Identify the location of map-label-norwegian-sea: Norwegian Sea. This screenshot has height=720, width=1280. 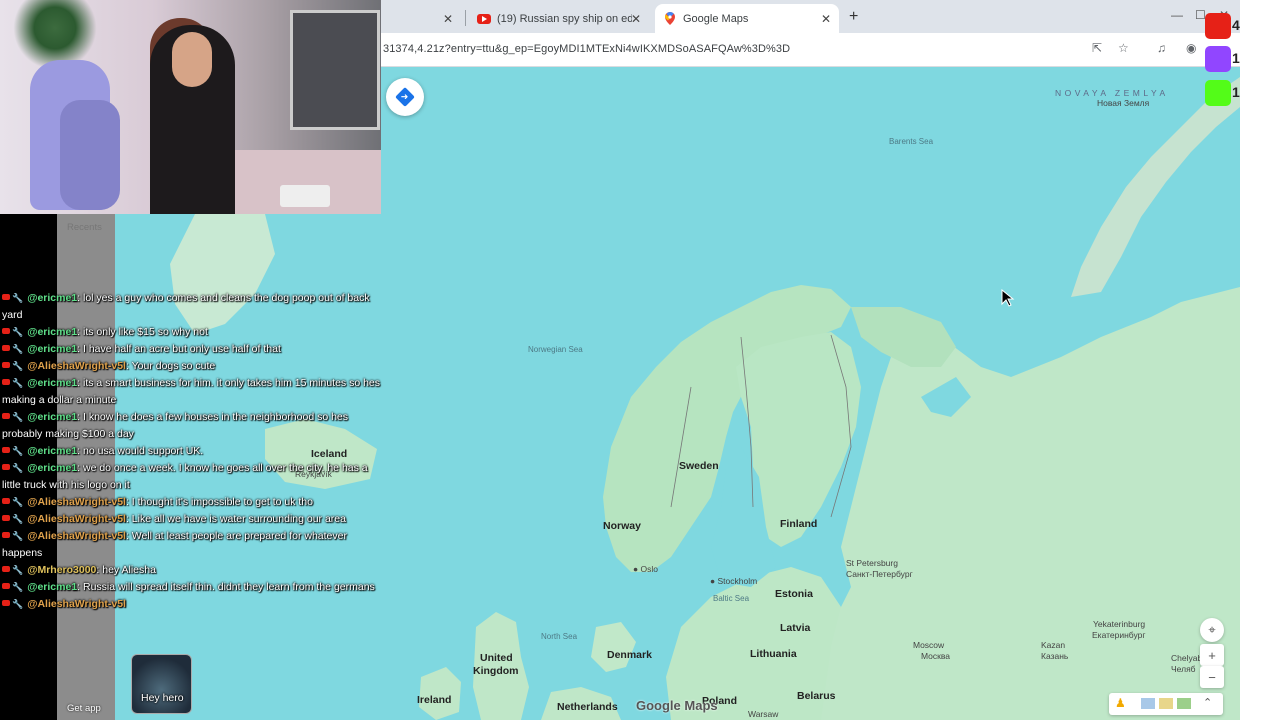
(555, 349).